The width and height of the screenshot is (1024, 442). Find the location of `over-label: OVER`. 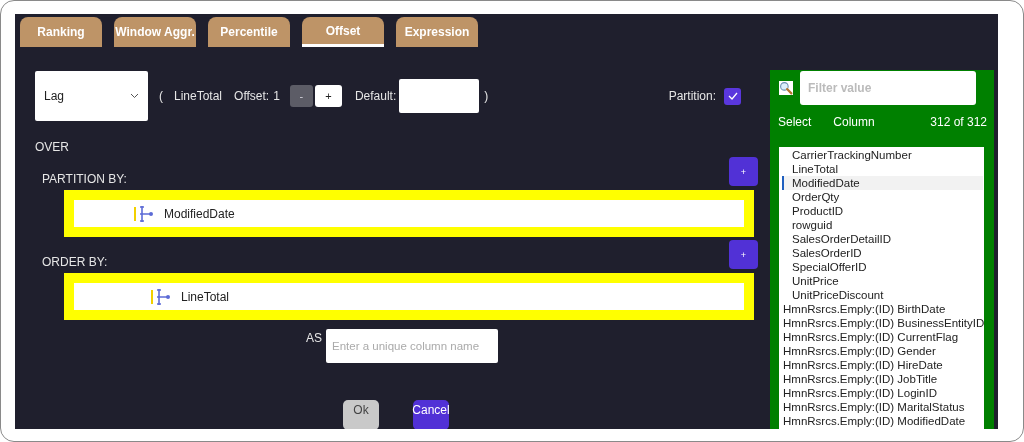

over-label: OVER is located at coordinates (52, 147).